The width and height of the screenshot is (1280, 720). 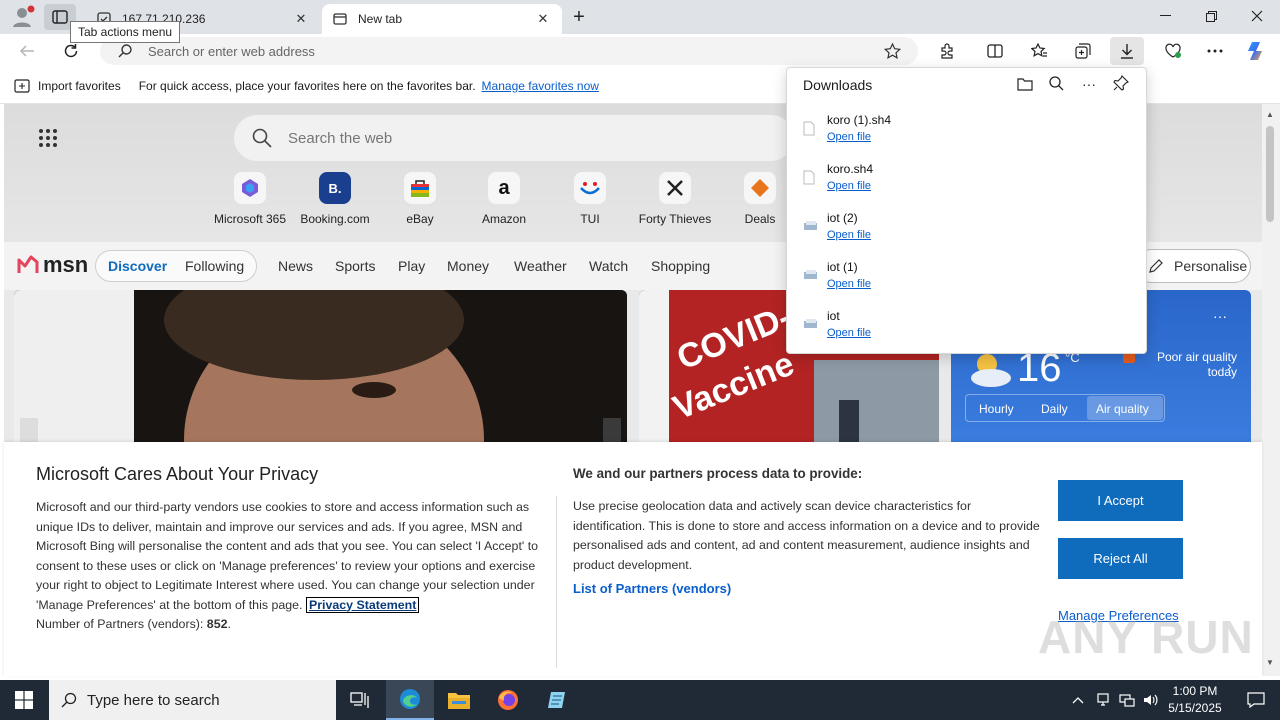 I want to click on open-folder-icon, so click(x=1025, y=84).